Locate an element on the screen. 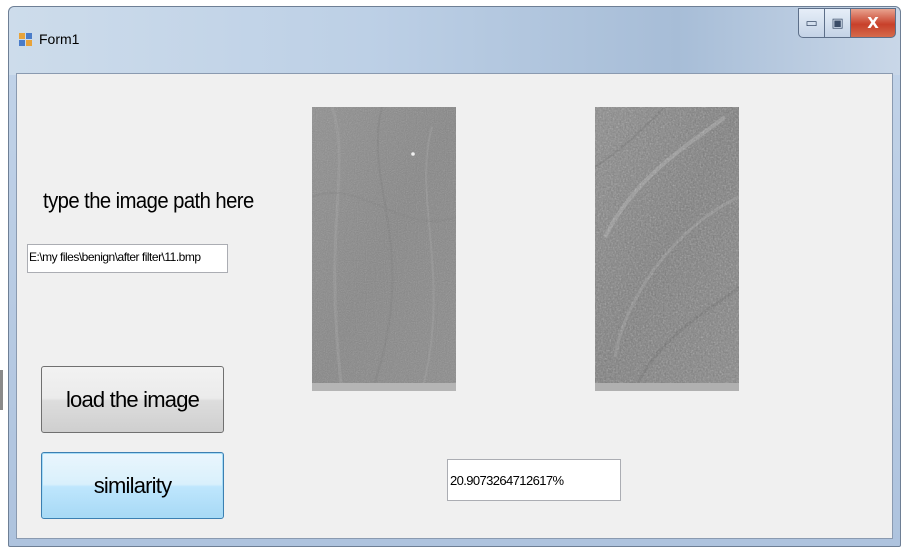  load-image-button: load the image is located at coordinates (132, 399).